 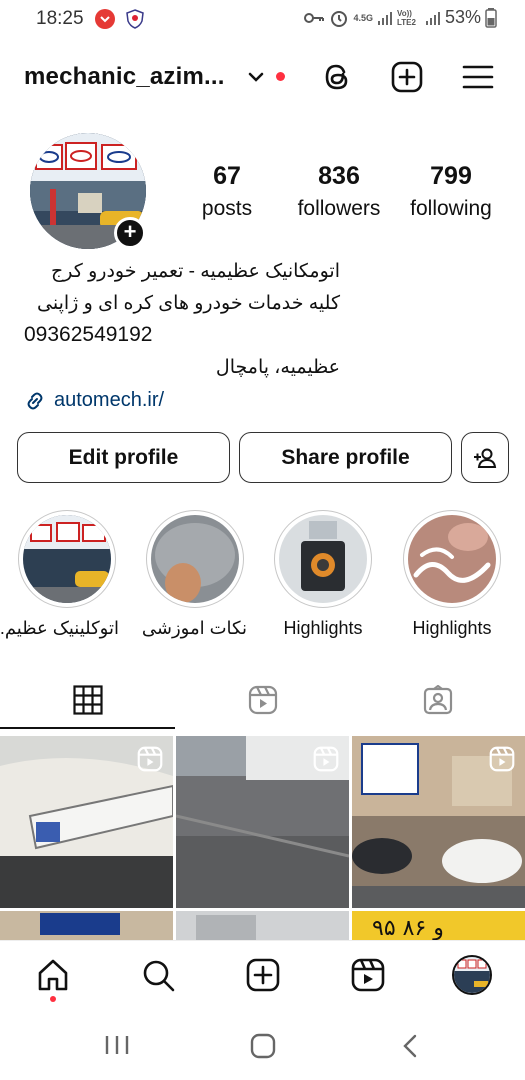 What do you see at coordinates (262, 19) in the screenshot?
I see `status-bar: 18:25 4.5G Vo)) LTE2 53%` at bounding box center [262, 19].